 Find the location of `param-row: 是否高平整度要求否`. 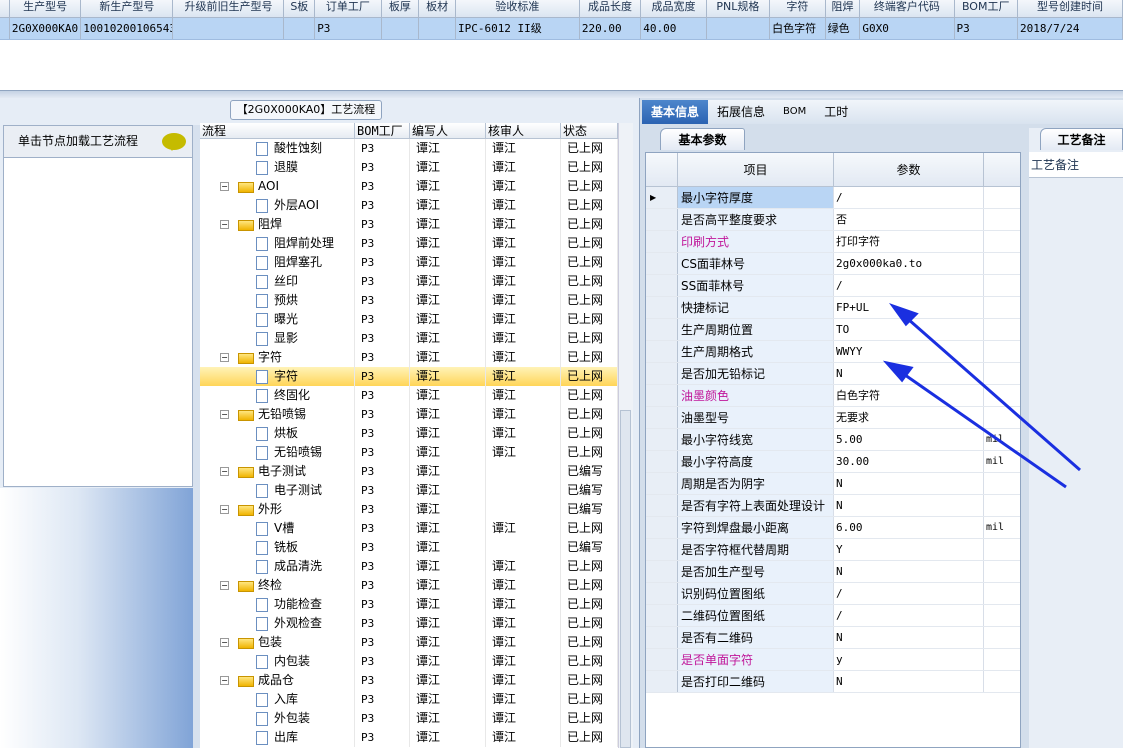

param-row: 是否高平整度要求否 is located at coordinates (833, 220).